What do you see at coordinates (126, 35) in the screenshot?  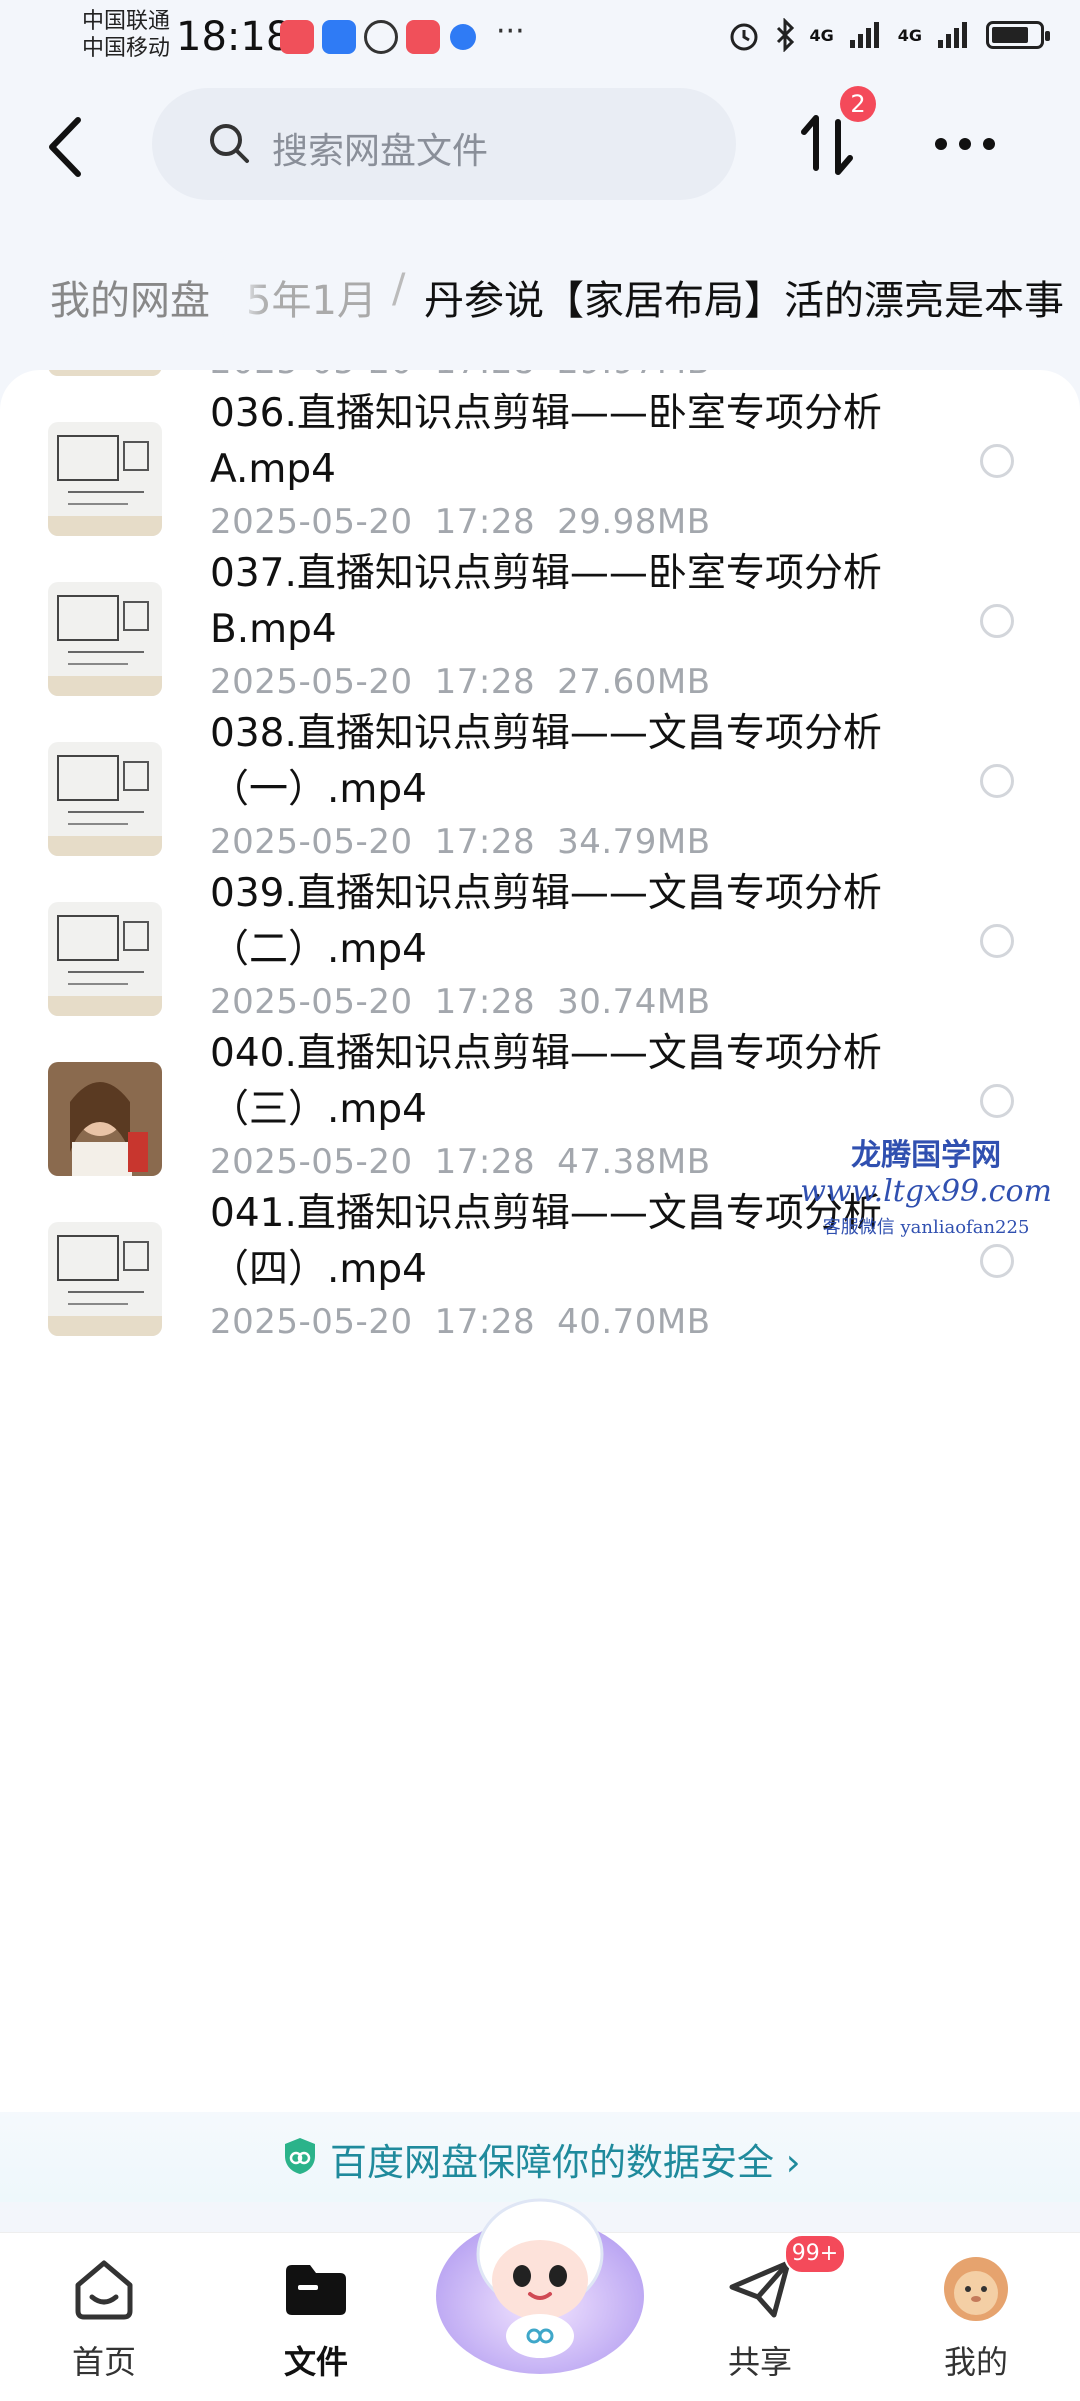 I see `carrier-labels: 中国联通 中国移动` at bounding box center [126, 35].